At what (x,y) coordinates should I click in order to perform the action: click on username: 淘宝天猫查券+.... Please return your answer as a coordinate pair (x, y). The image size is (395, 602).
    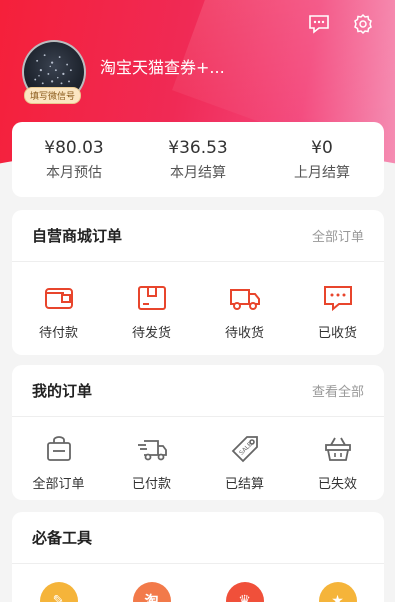
    Looking at the image, I should click on (162, 67).